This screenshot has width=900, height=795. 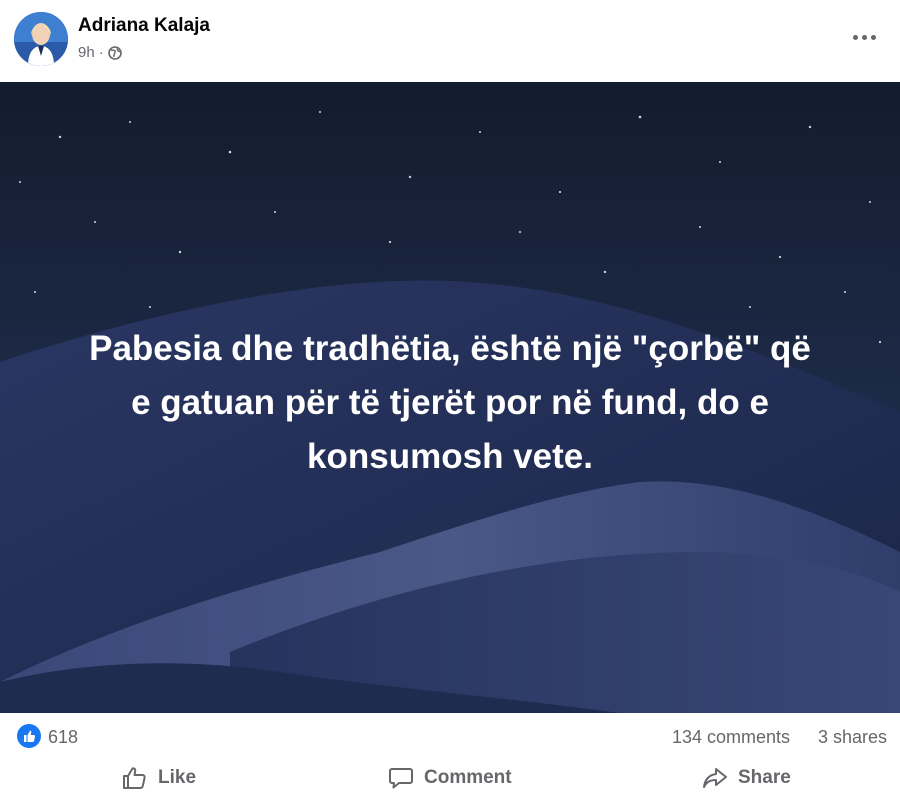 I want to click on share-button: Share, so click(x=746, y=778).